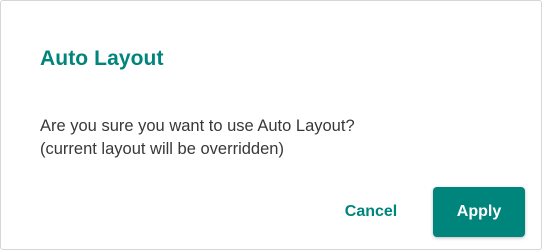  What do you see at coordinates (479, 212) in the screenshot?
I see `apply-button: Apply` at bounding box center [479, 212].